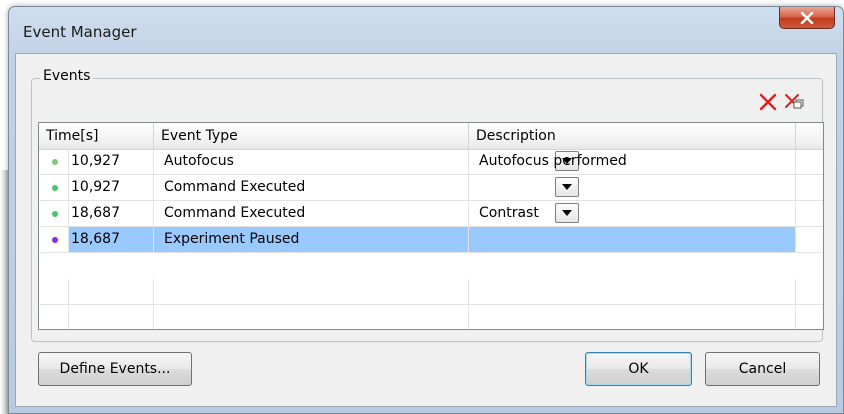  Describe the element at coordinates (199, 161) in the screenshot. I see `event-type-value: Autofocus` at that location.